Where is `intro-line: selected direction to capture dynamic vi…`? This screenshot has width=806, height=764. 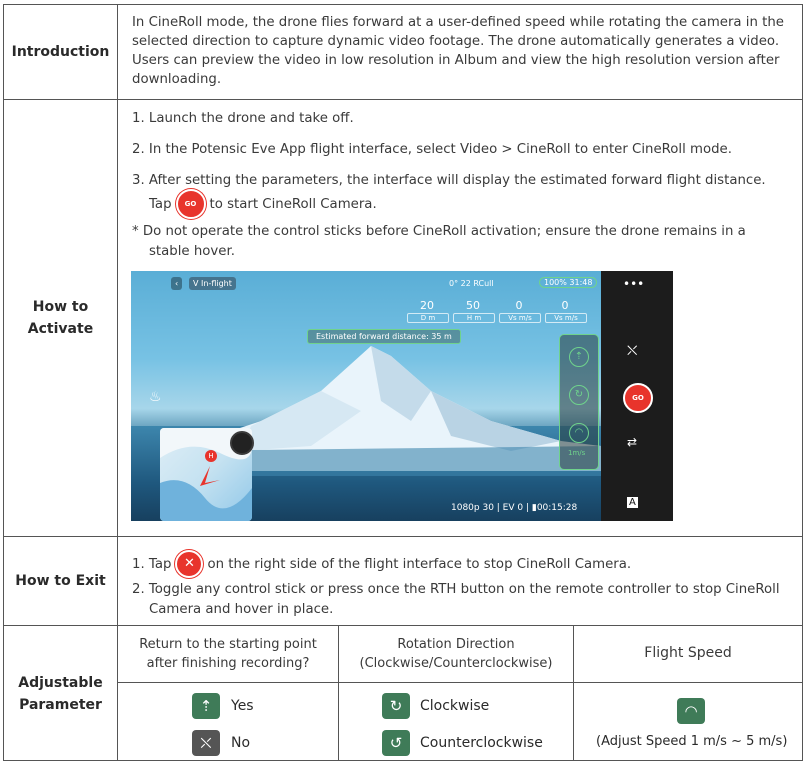 intro-line: selected direction to capture dynamic vi… is located at coordinates (456, 41).